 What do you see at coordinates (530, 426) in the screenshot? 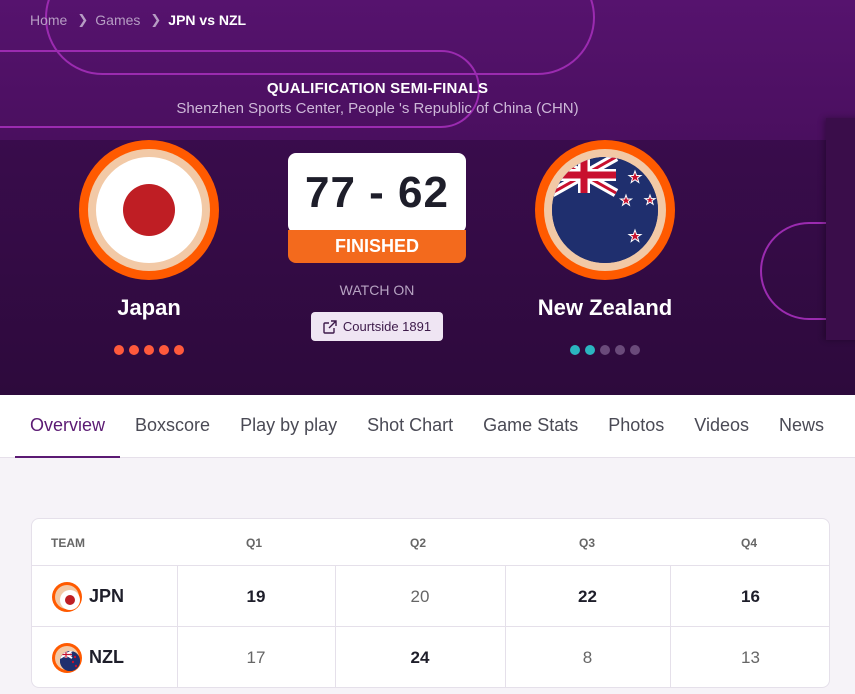
I see `tab-game-stats: Game Stats` at bounding box center [530, 426].